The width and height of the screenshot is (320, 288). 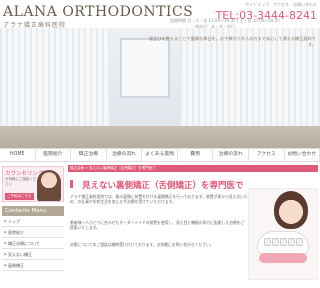 I want to click on counseling-banner: カウンセリング予約 お気軽にご相談ください ご予約はこちら, so click(x=33, y=184).